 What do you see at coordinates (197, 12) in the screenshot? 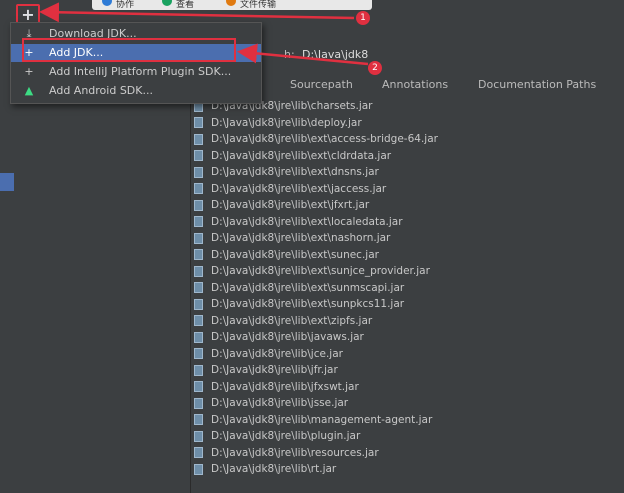
I see `arrow-to-add-button` at bounding box center [197, 12].